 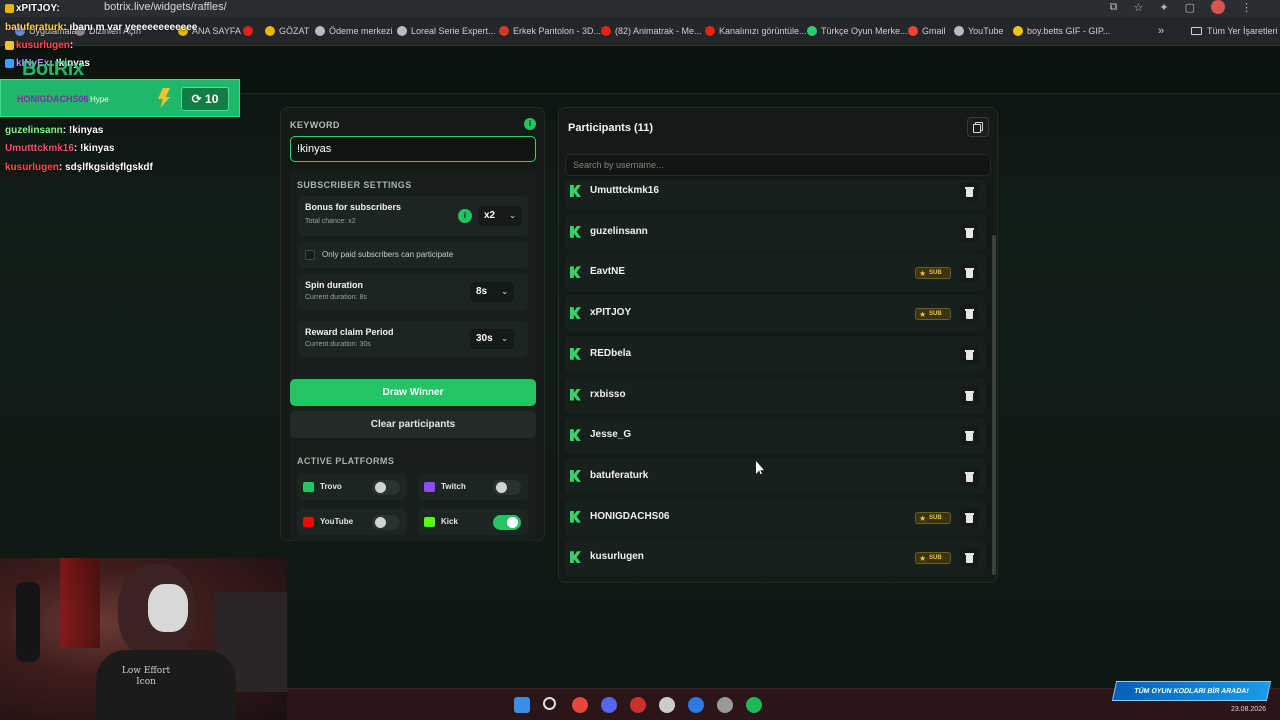 What do you see at coordinates (120, 98) in the screenshot?
I see `hype-bar: HONIGDACHS06 Hype ⟳ 10` at bounding box center [120, 98].